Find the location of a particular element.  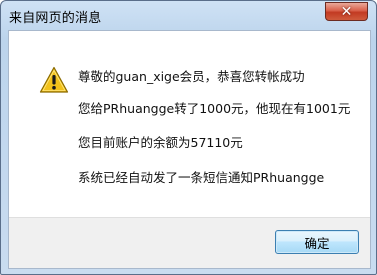

dialog-title: 来自网页的消息 is located at coordinates (55, 18).